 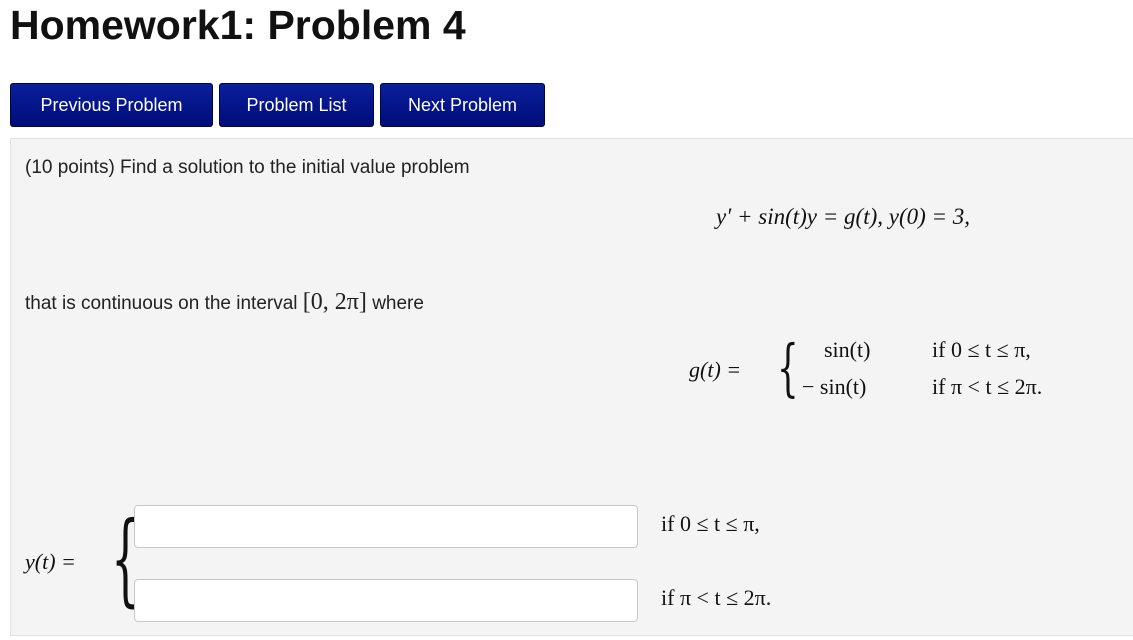 What do you see at coordinates (834, 386) in the screenshot?
I see `g-case2-expression: − sin(t)` at bounding box center [834, 386].